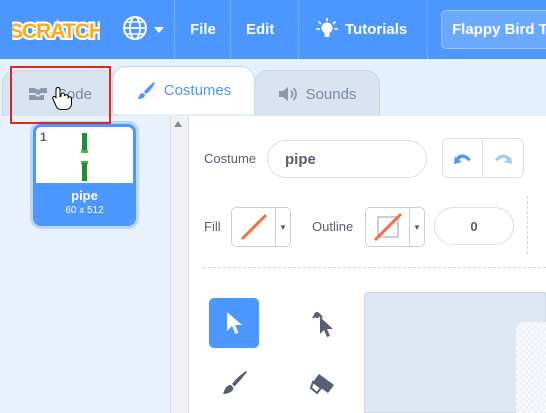 The width and height of the screenshot is (546, 413). I want to click on fill-swatch, so click(254, 227).